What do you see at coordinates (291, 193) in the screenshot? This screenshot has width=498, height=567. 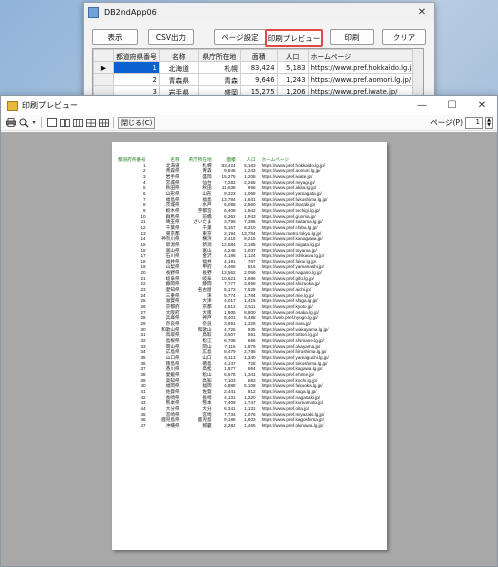 I see `report-cell: https://www.pref.yamagata.jp/` at bounding box center [291, 193].